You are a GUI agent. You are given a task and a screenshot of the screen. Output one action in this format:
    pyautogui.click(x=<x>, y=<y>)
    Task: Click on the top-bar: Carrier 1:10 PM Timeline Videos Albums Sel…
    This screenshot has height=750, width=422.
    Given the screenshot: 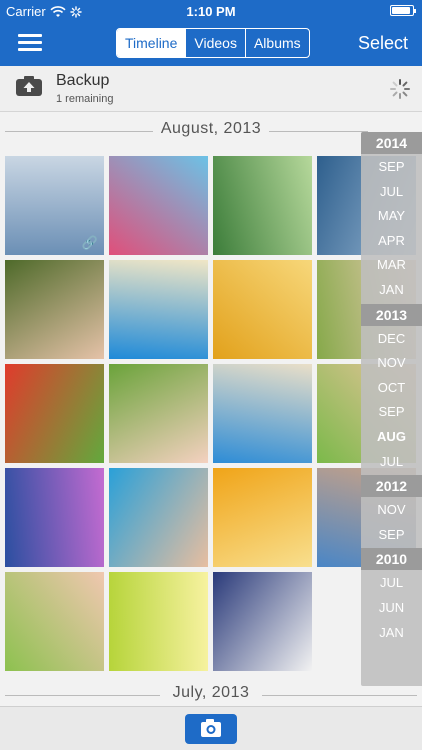 What is the action you would take?
    pyautogui.click(x=211, y=33)
    